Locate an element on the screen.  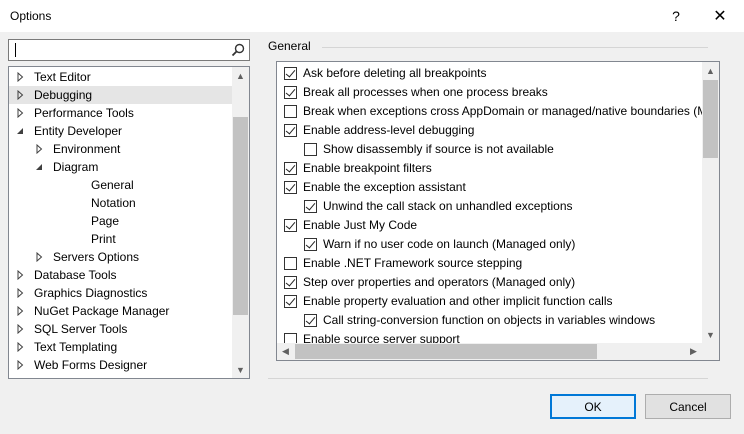
option-label: Enable breakpoint filters is located at coordinates (367, 168).